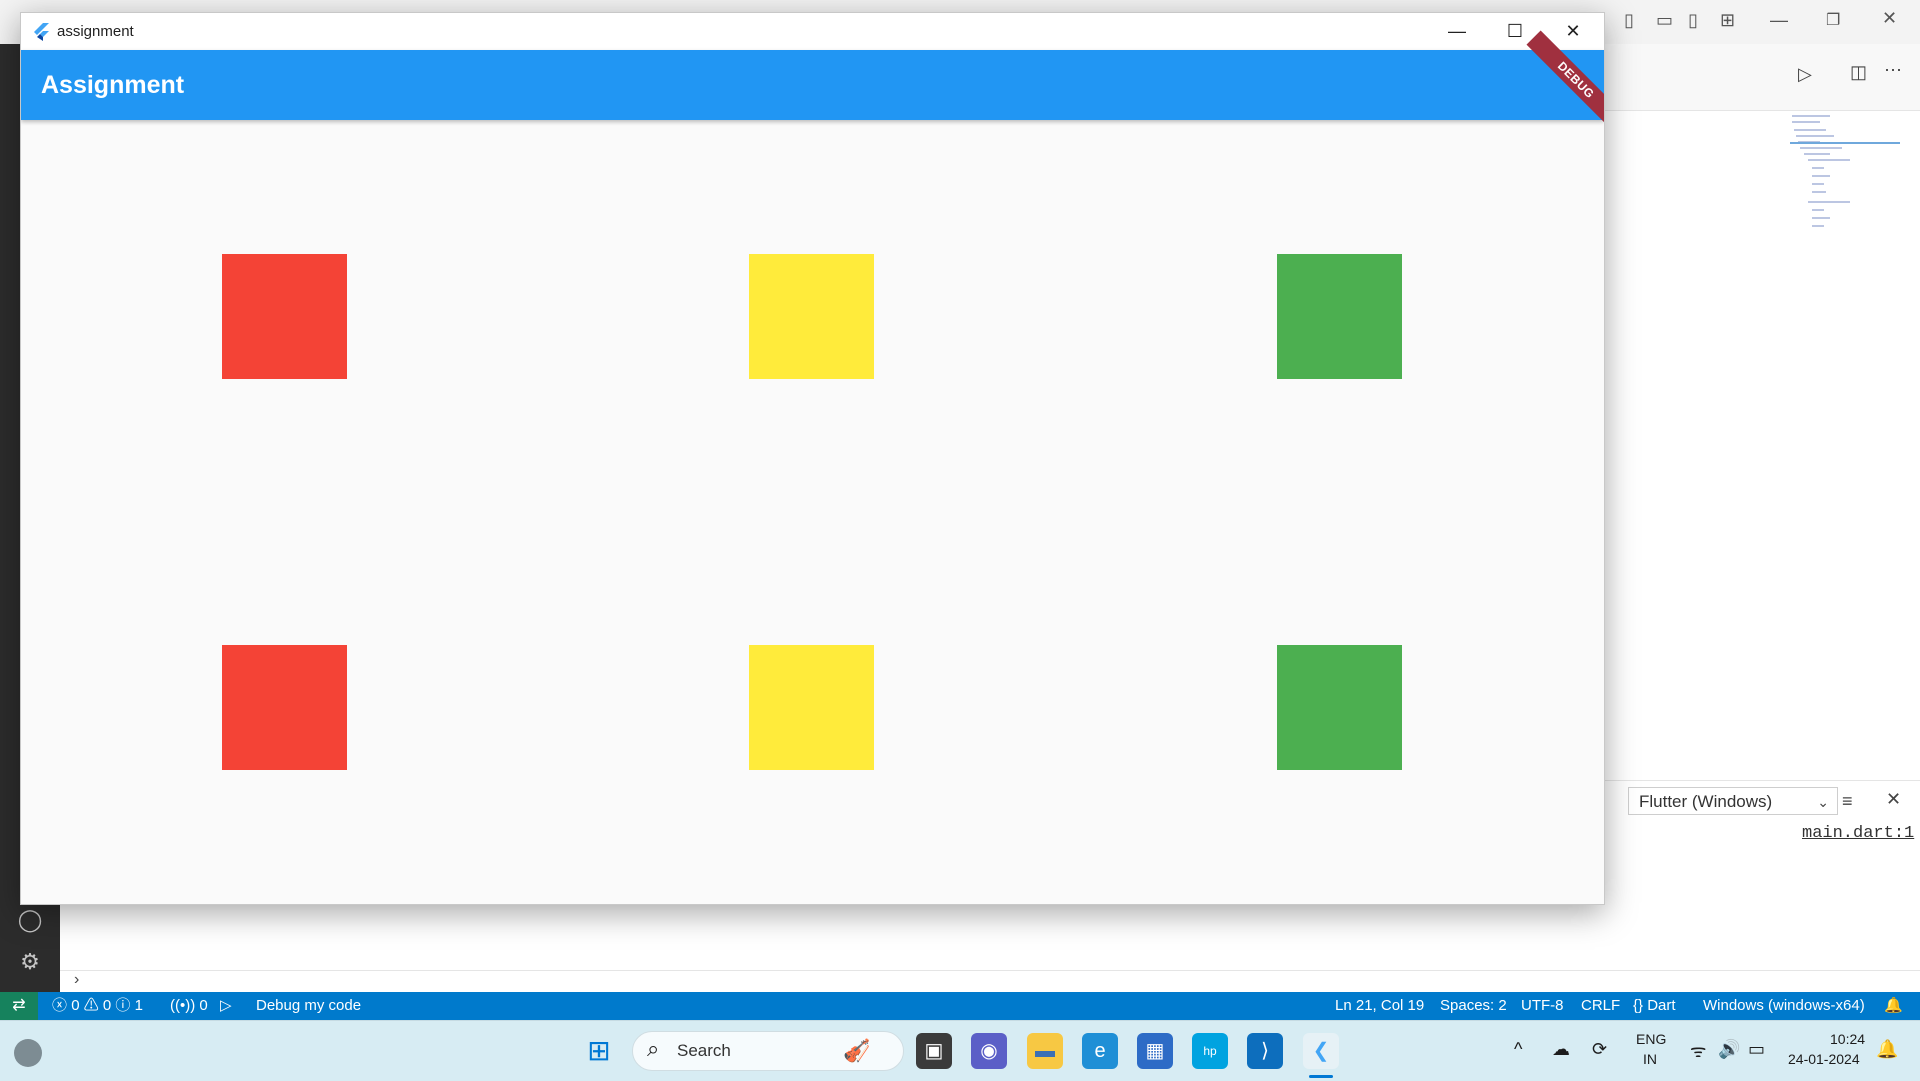  What do you see at coordinates (41, 32) in the screenshot?
I see `flutter-logo-icon` at bounding box center [41, 32].